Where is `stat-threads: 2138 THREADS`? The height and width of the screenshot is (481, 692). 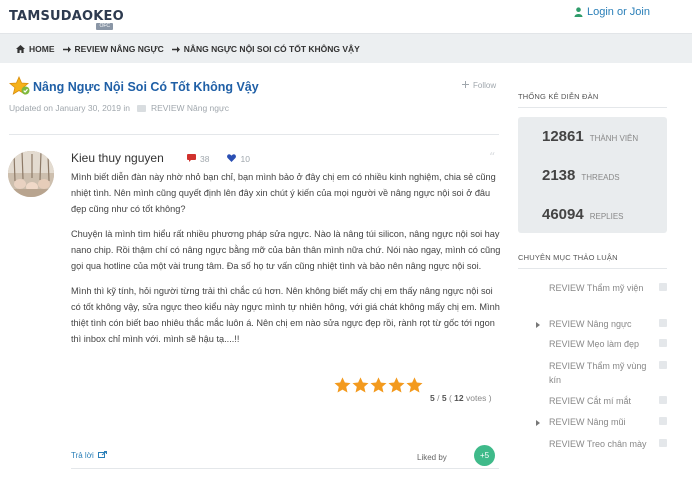
stat-threads: 2138 THREADS is located at coordinates (581, 175).